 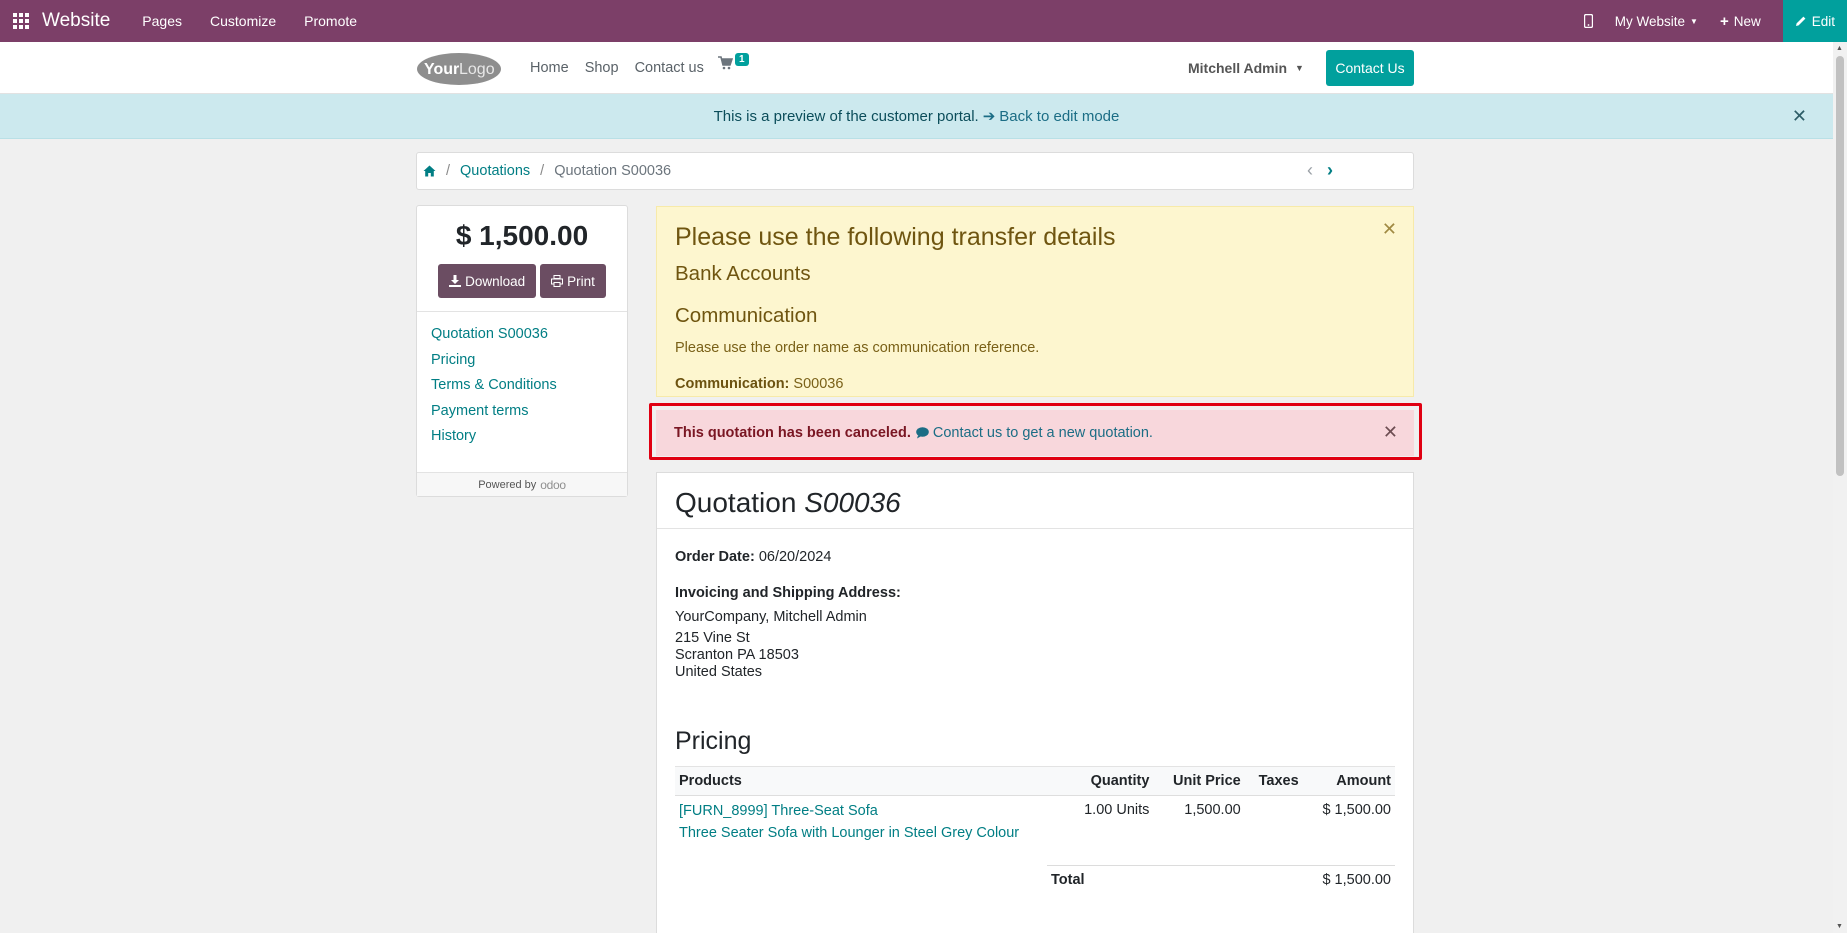 I want to click on contact-new-quotation-label: Contact us to get a new quotation., so click(x=1042, y=433).